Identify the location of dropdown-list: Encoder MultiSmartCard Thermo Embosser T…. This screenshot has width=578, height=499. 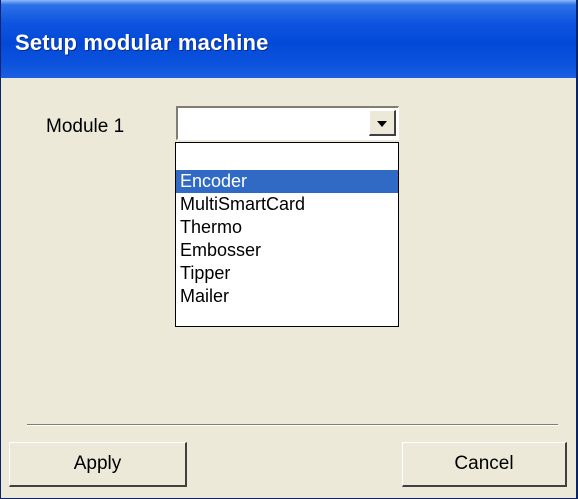
(287, 234).